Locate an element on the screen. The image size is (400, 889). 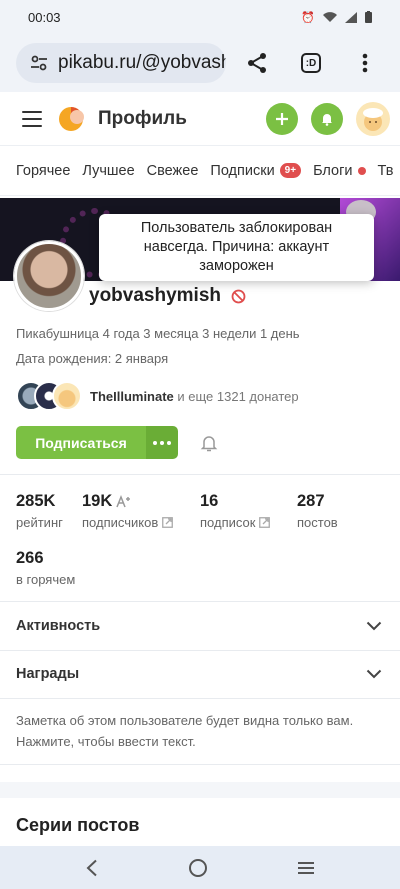
tab-label: Подписки is located at coordinates (242, 170).